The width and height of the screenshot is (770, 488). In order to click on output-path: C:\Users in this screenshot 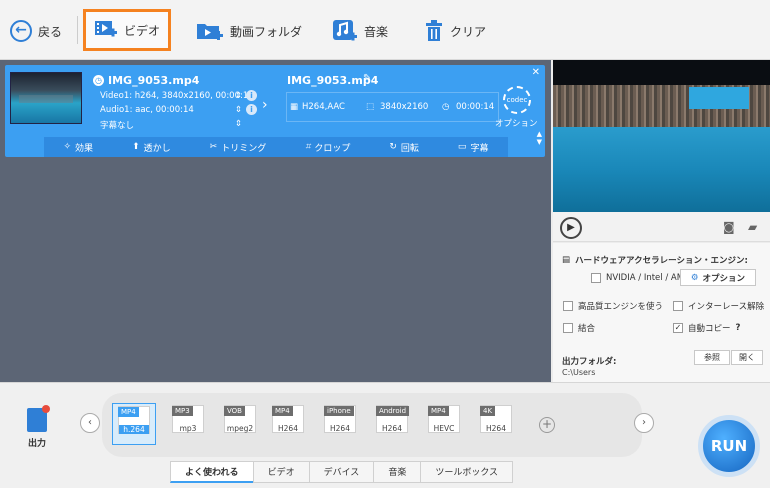, I will do `click(578, 372)`.